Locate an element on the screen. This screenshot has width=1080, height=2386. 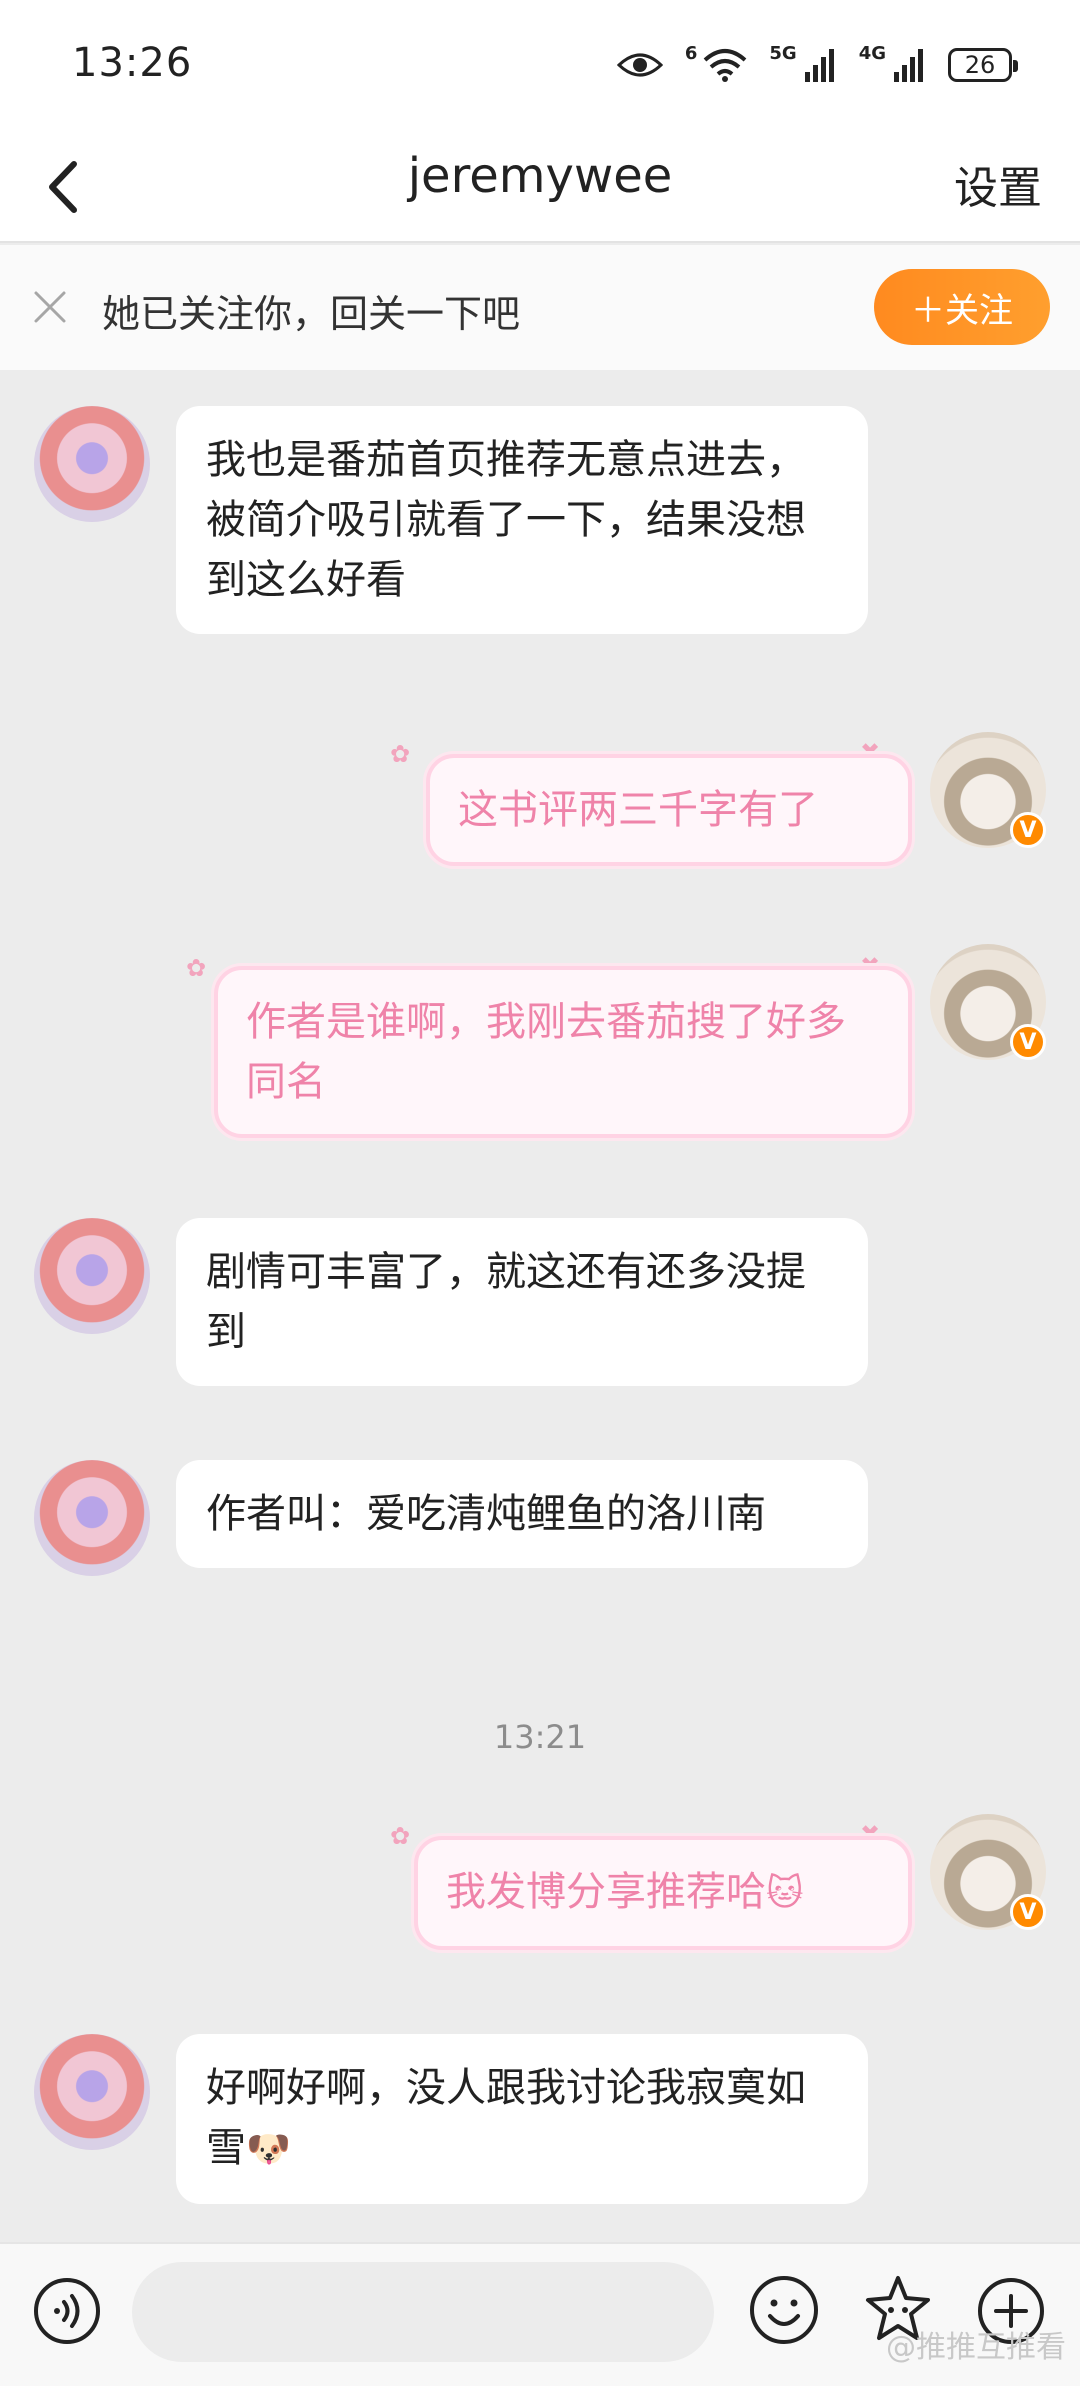
settings-button: 设置 is located at coordinates (998, 184).